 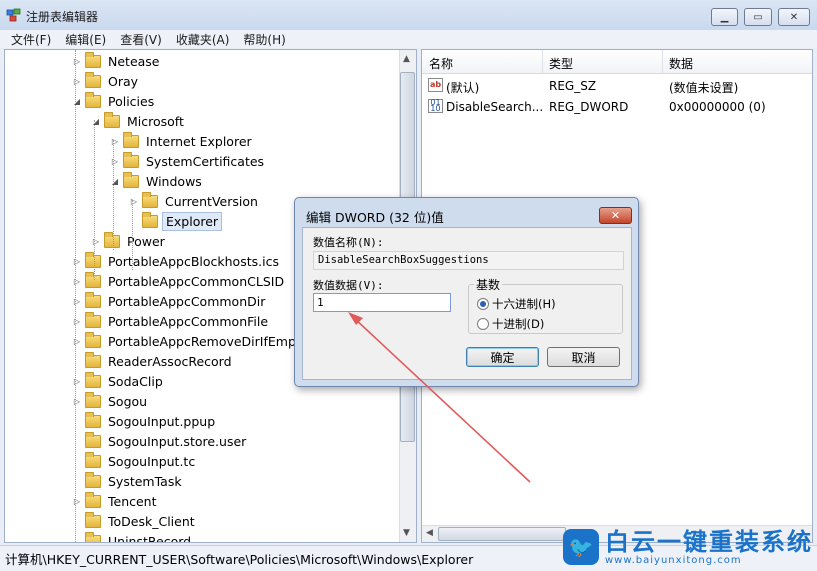 I want to click on close-button: ✕, so click(x=794, y=17).